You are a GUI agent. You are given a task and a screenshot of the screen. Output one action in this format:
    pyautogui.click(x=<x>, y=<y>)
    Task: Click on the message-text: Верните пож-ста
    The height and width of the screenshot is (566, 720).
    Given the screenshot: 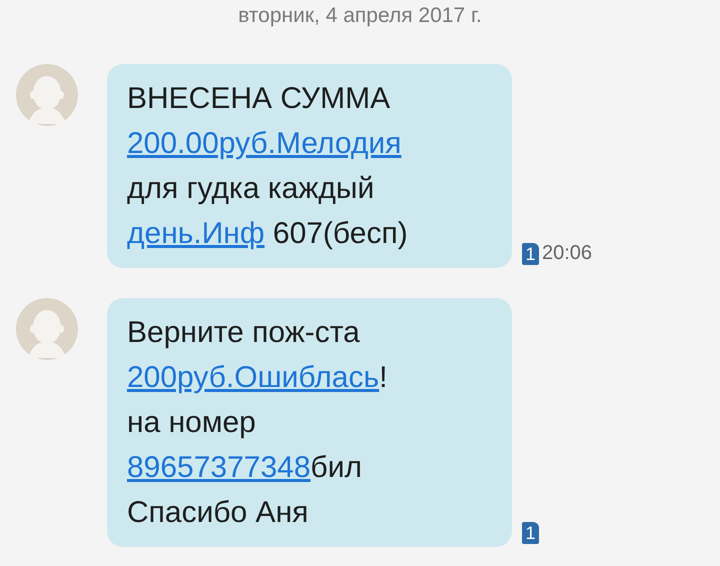 What is the action you would take?
    pyautogui.click(x=243, y=332)
    